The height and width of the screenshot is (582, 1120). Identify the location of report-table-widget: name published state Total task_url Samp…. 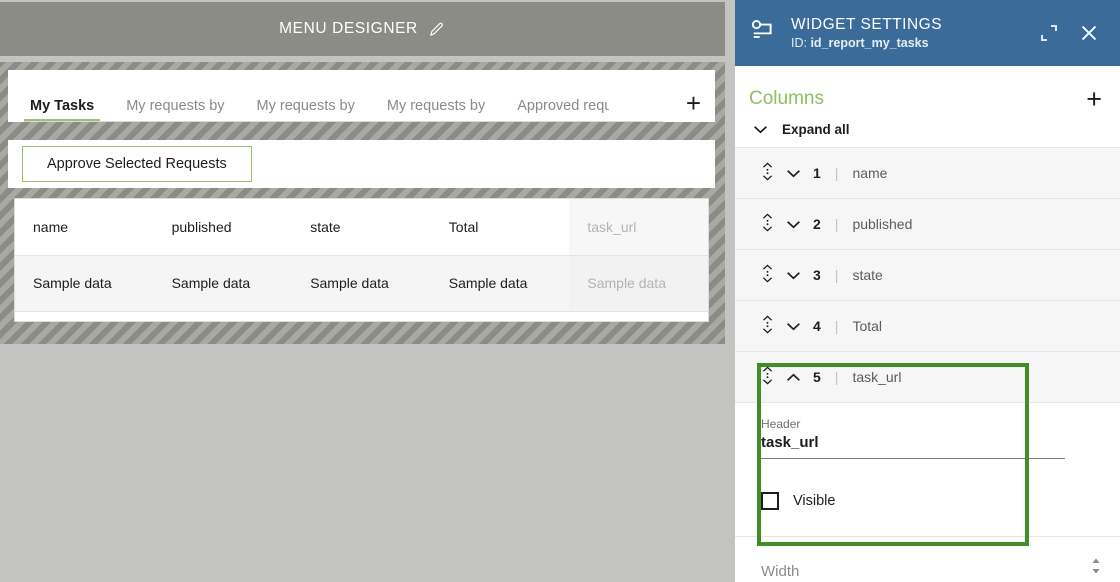
(361, 260).